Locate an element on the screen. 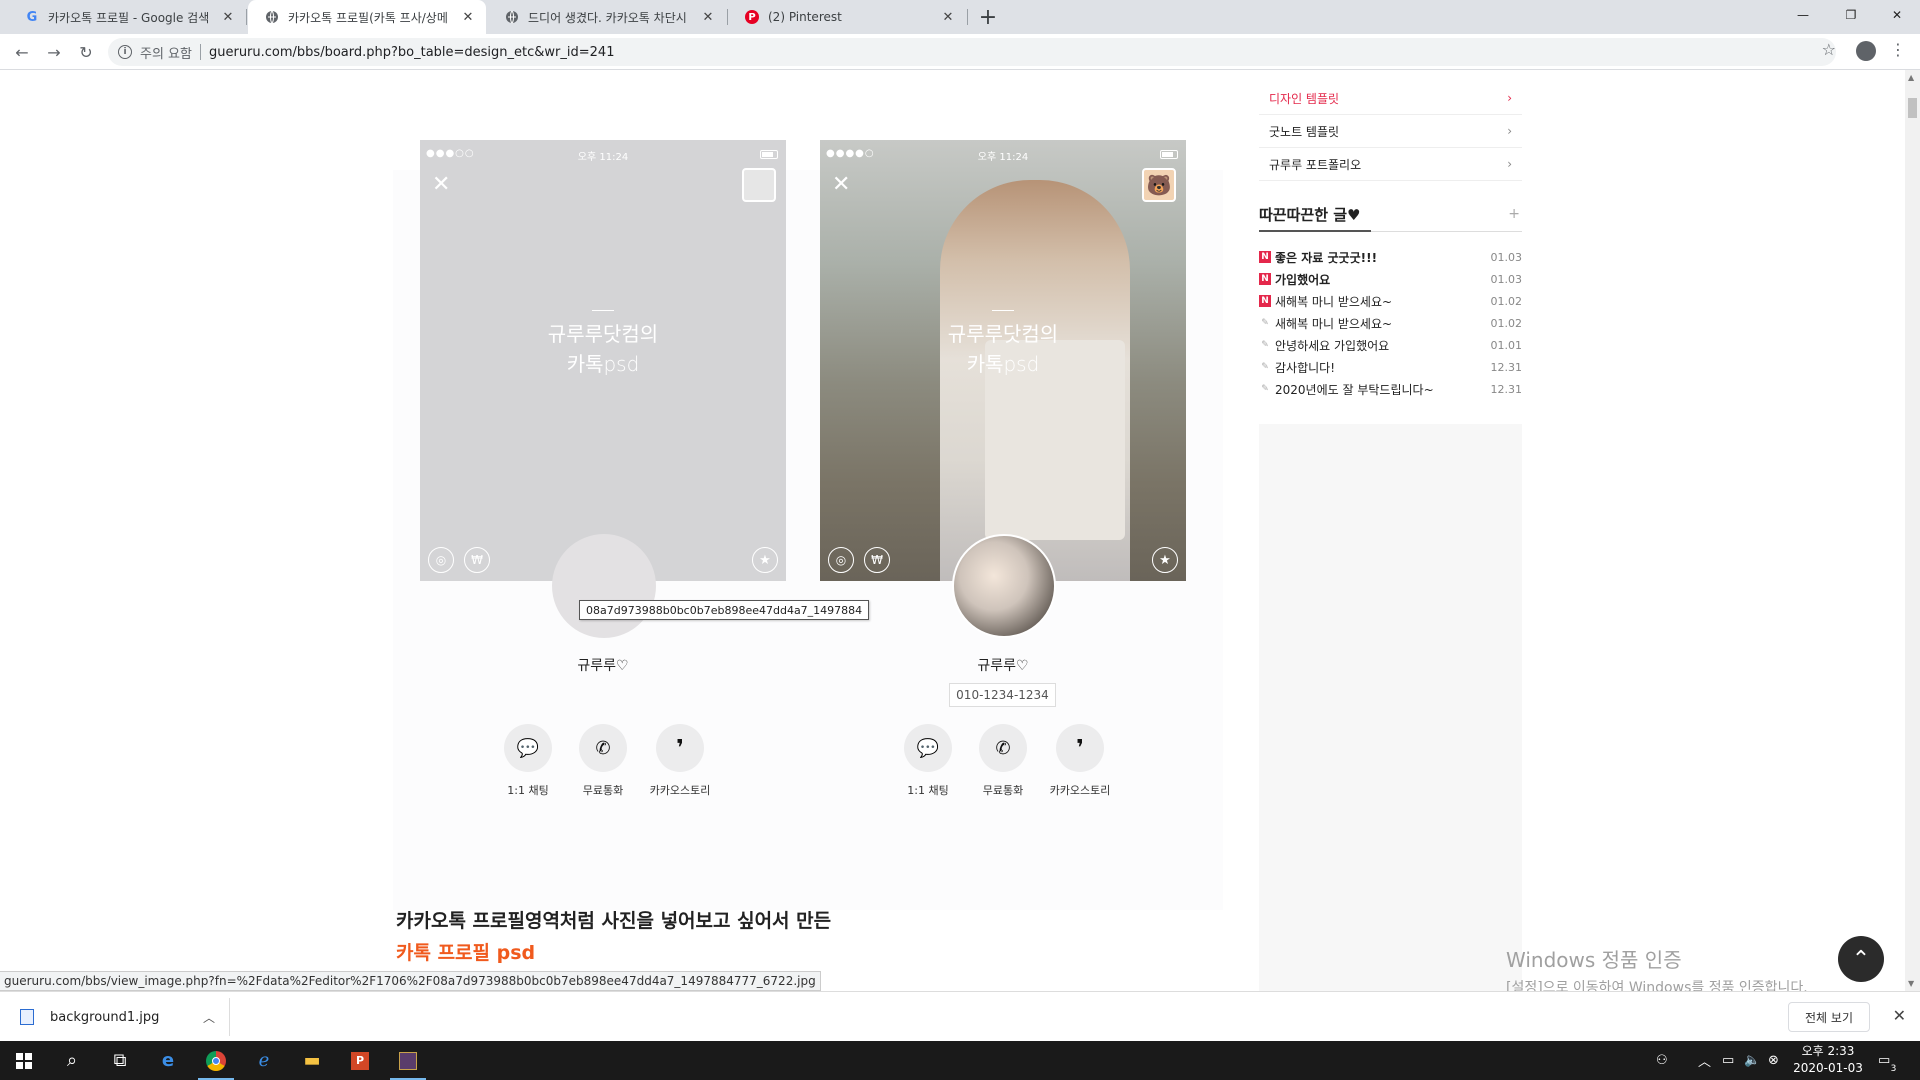 This screenshot has height=1080, width=1920. recent-post-row: N 새해복 마니 받으세요~ 01.02 is located at coordinates (1390, 301).